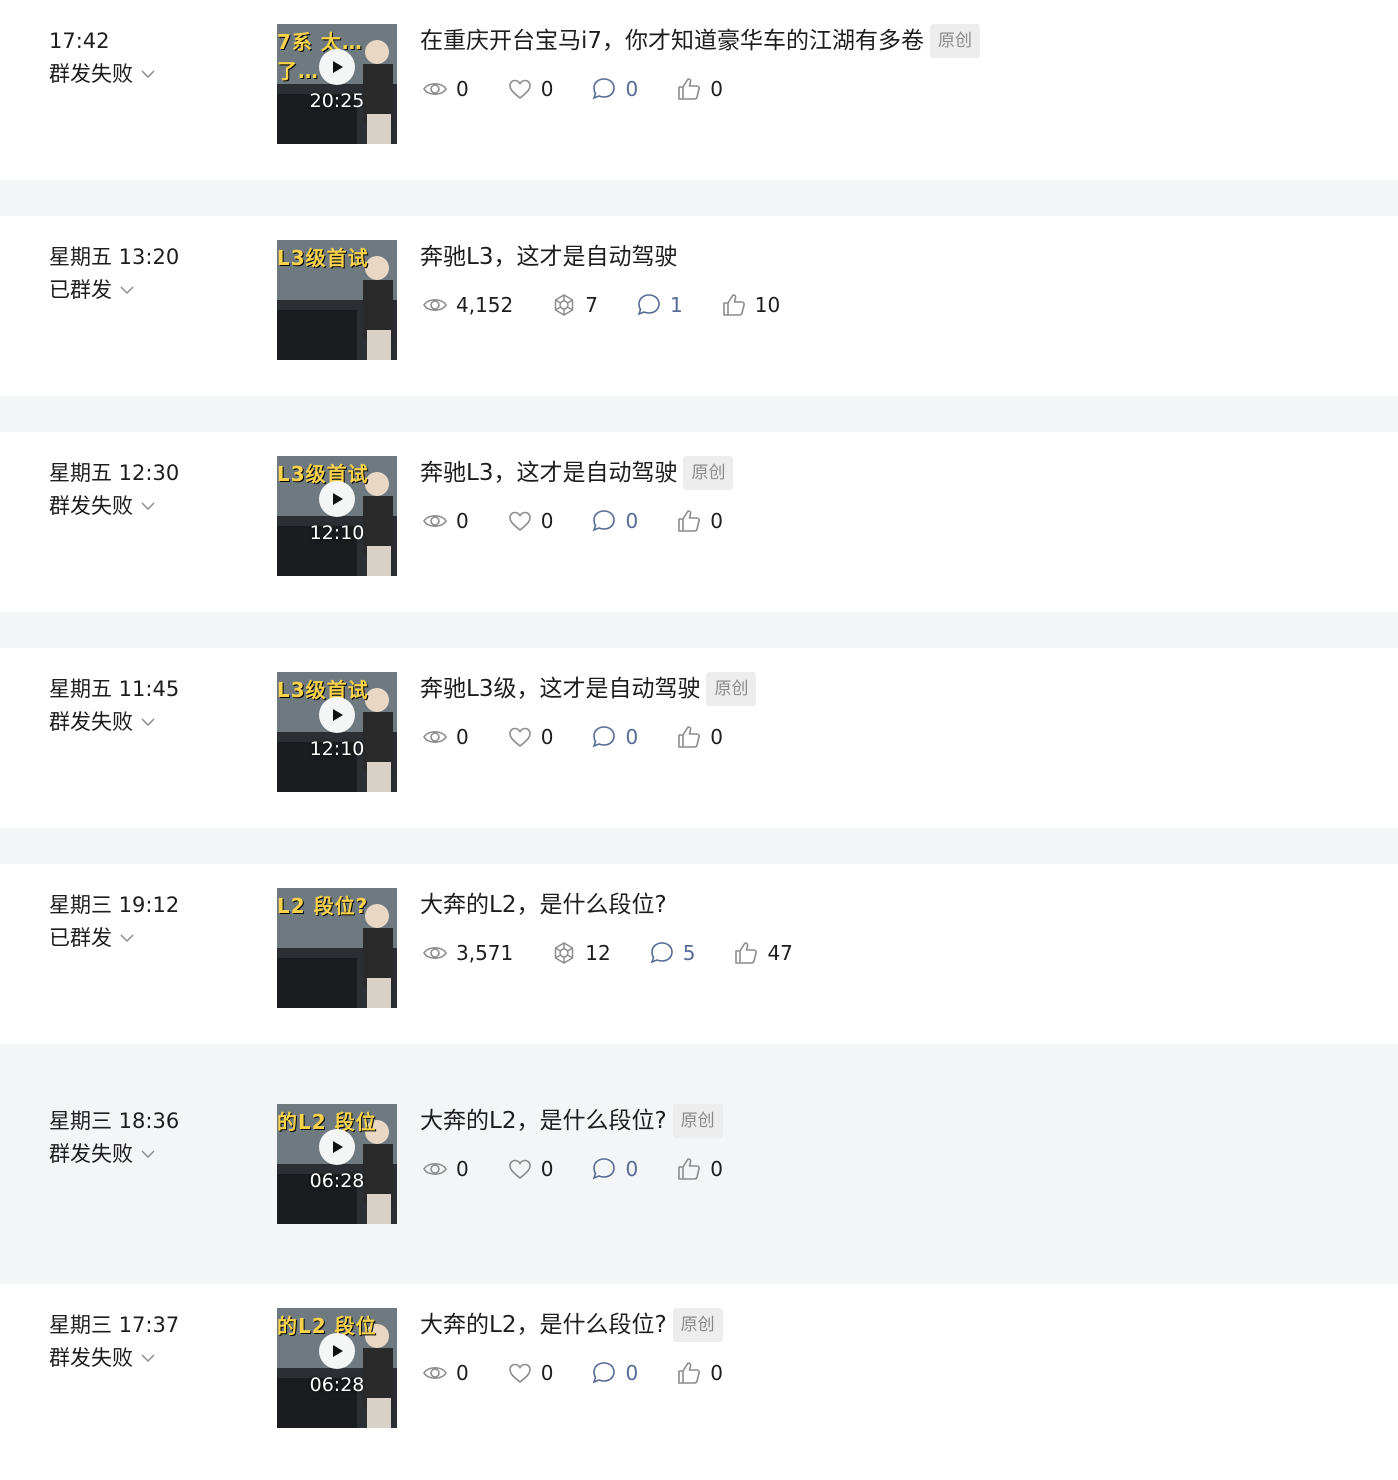 Image resolution: width=1398 pixels, height=1480 pixels. I want to click on video-duration: 12:10, so click(337, 749).